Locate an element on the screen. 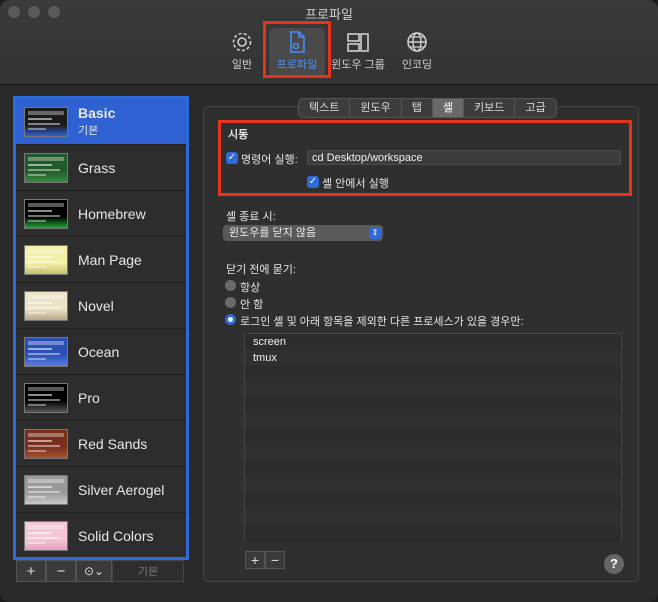 The height and width of the screenshot is (602, 658). ask-never-label: 안 함 is located at coordinates (252, 305).